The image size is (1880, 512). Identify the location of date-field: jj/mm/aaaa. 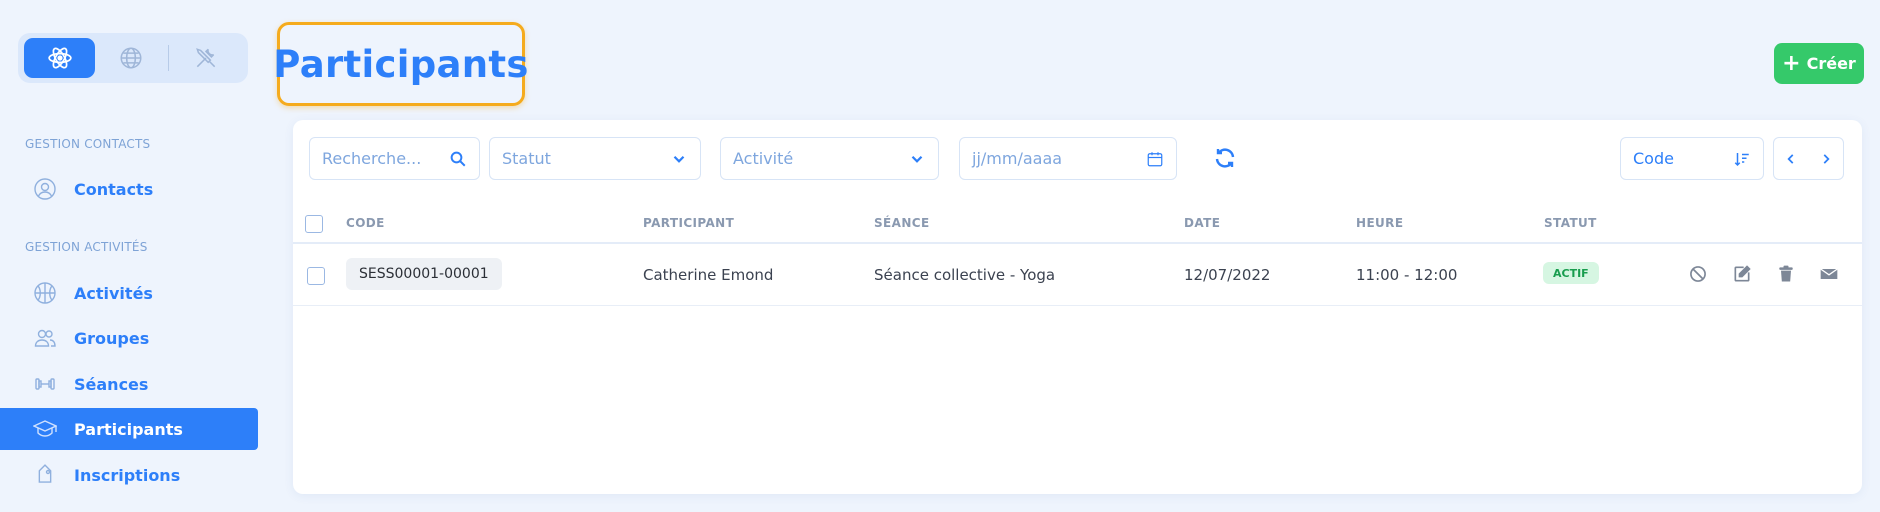
(1068, 158).